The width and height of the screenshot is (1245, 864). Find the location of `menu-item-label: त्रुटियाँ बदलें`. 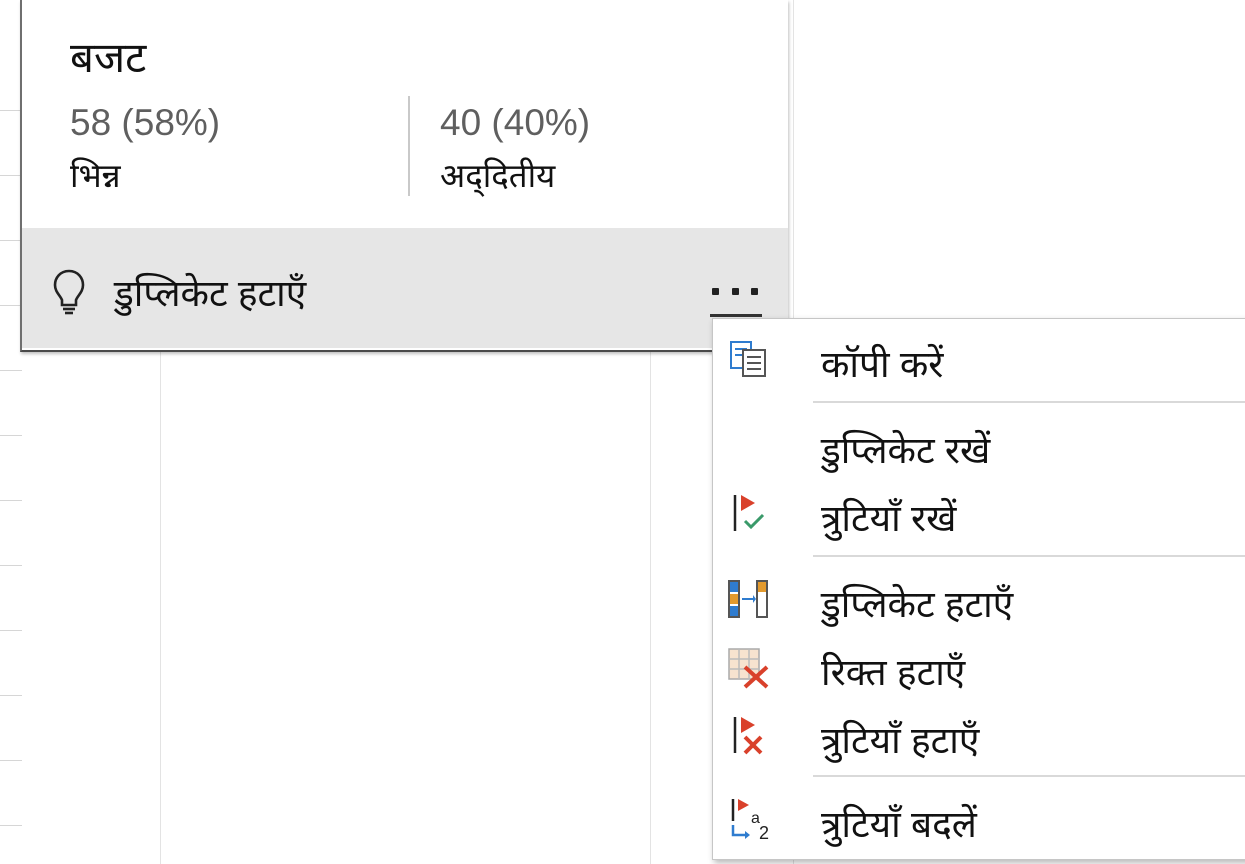

menu-item-label: त्रुटियाँ बदलें is located at coordinates (899, 824).